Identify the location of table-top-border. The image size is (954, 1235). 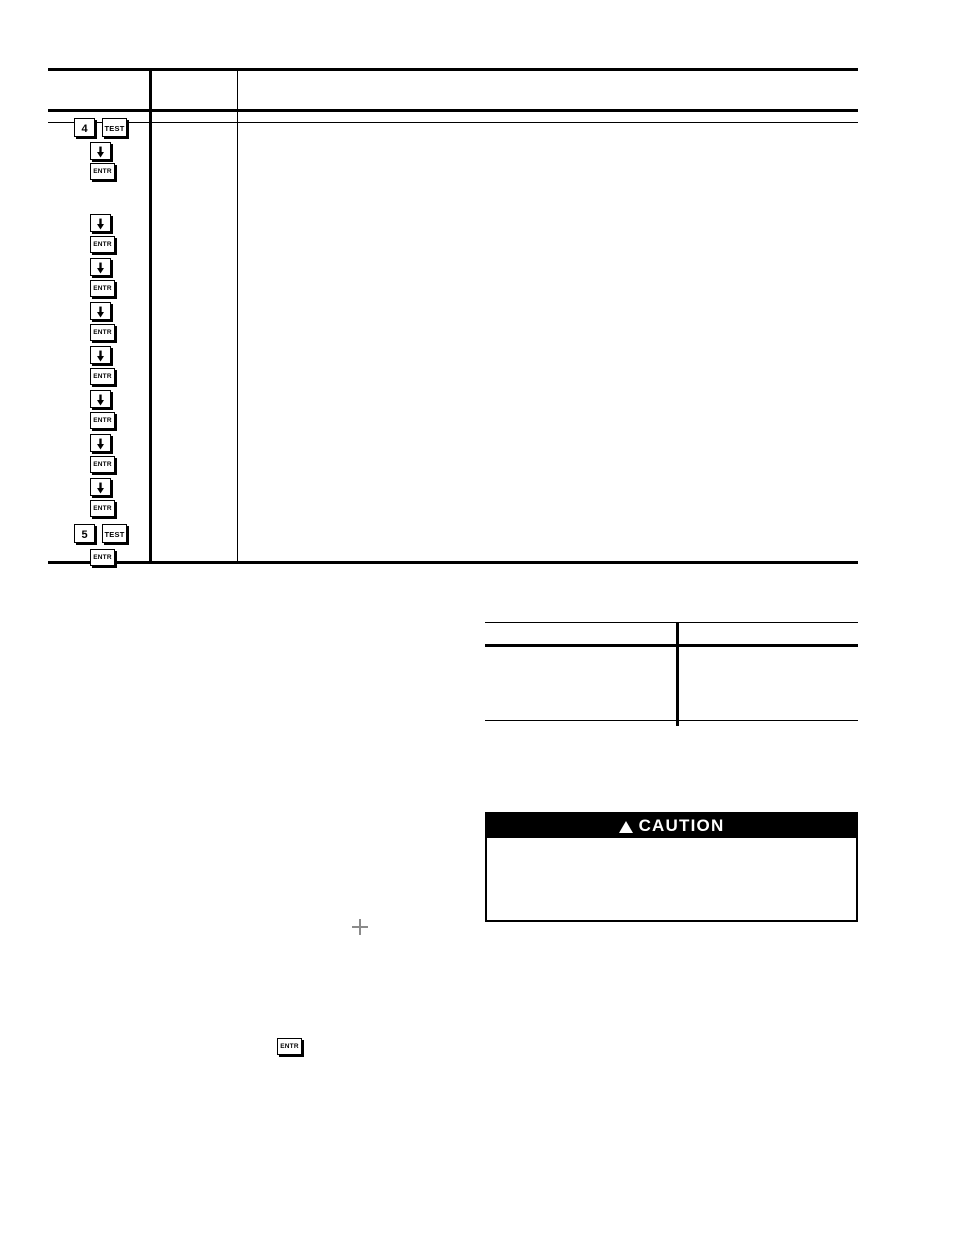
(453, 69).